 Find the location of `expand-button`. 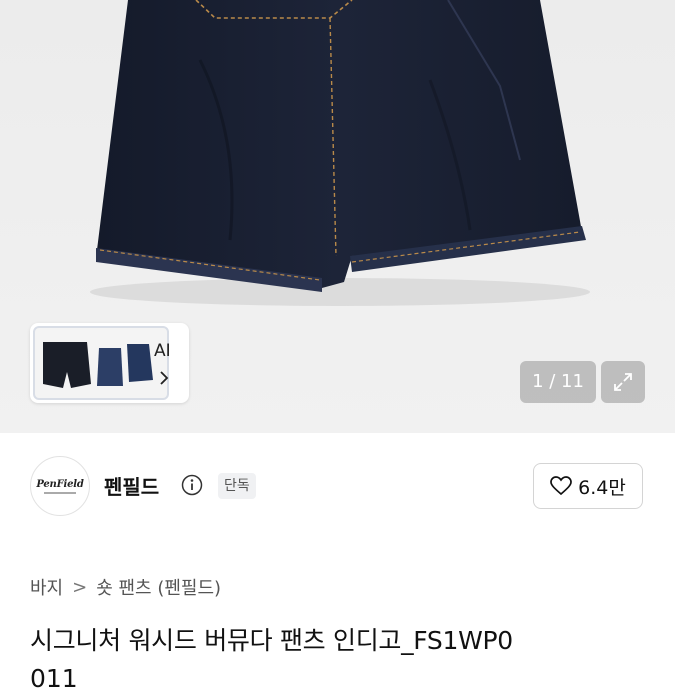

expand-button is located at coordinates (623, 382).